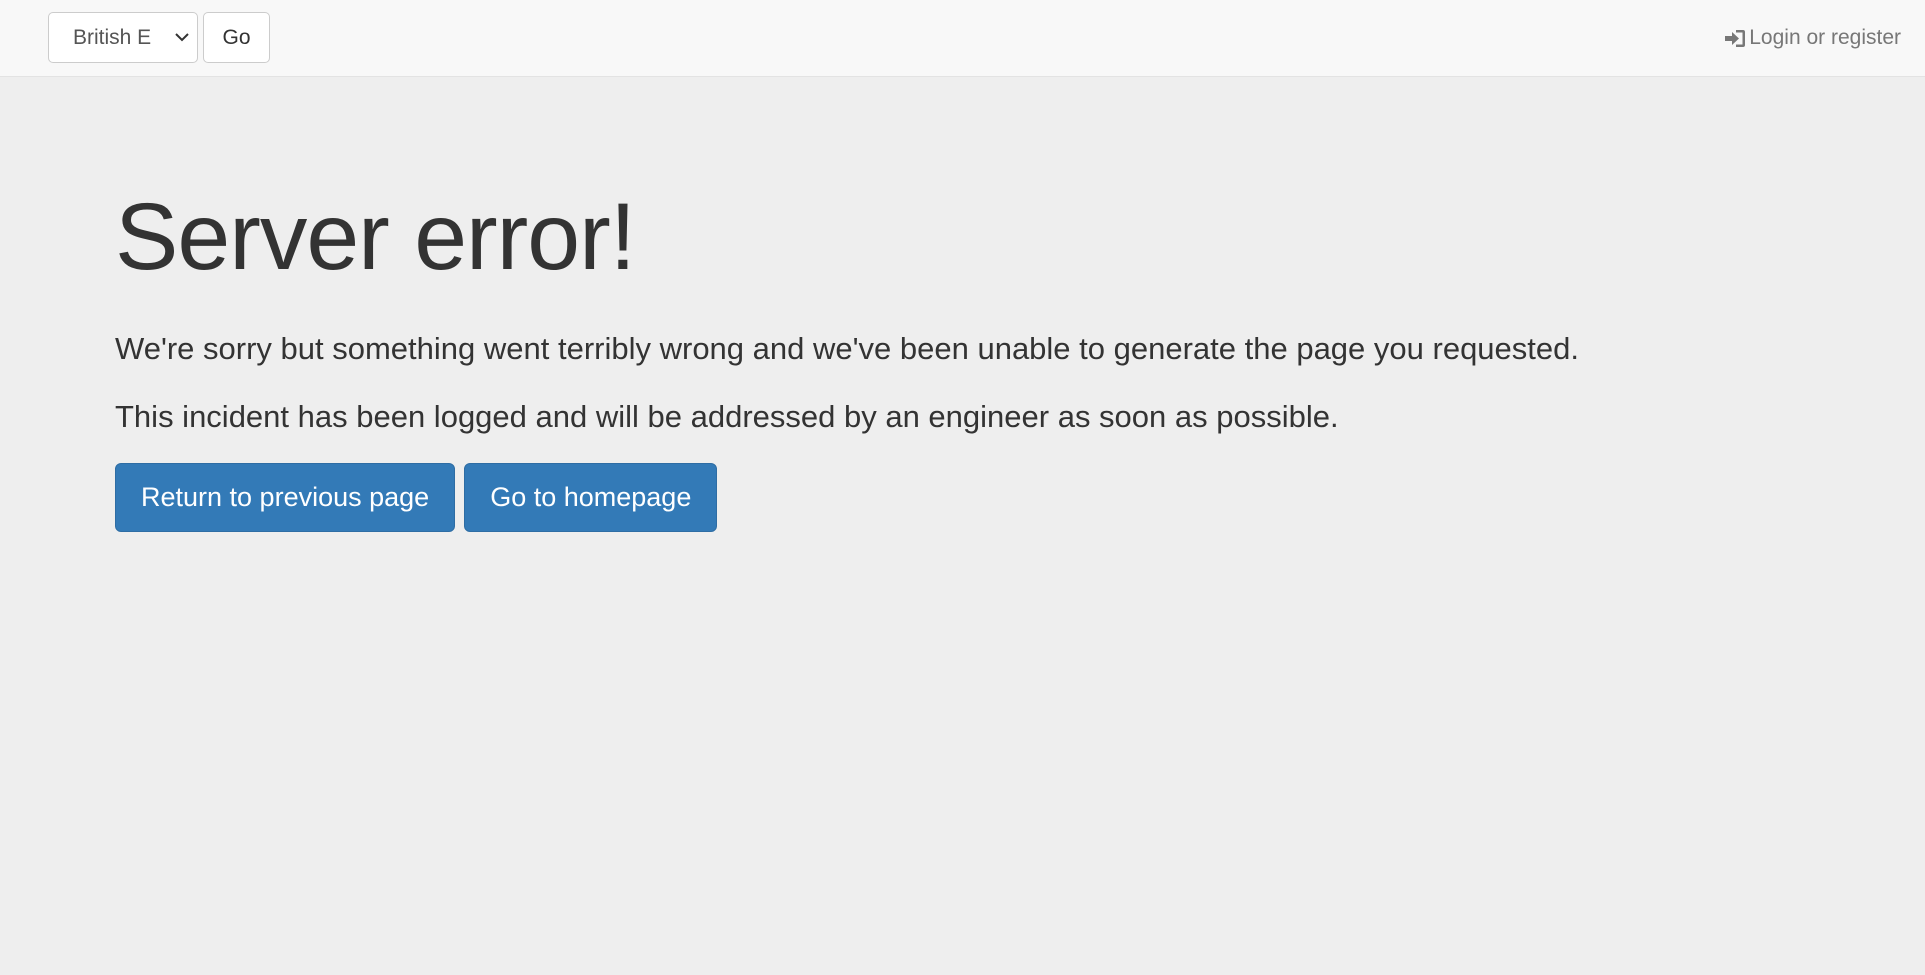 The width and height of the screenshot is (1925, 975). Describe the element at coordinates (1825, 37) in the screenshot. I see `login-register-label: Login or register` at that location.